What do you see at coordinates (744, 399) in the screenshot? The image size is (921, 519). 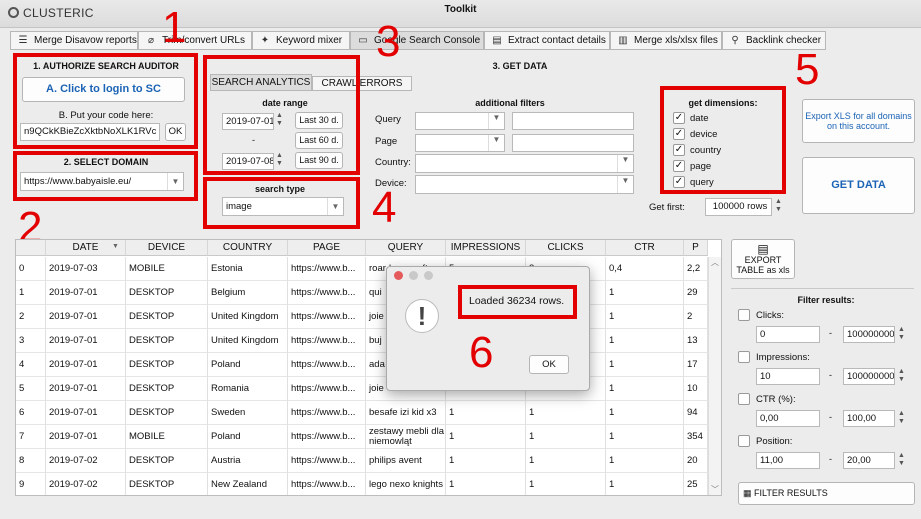 I see `ctr-filter-checkbox` at bounding box center [744, 399].